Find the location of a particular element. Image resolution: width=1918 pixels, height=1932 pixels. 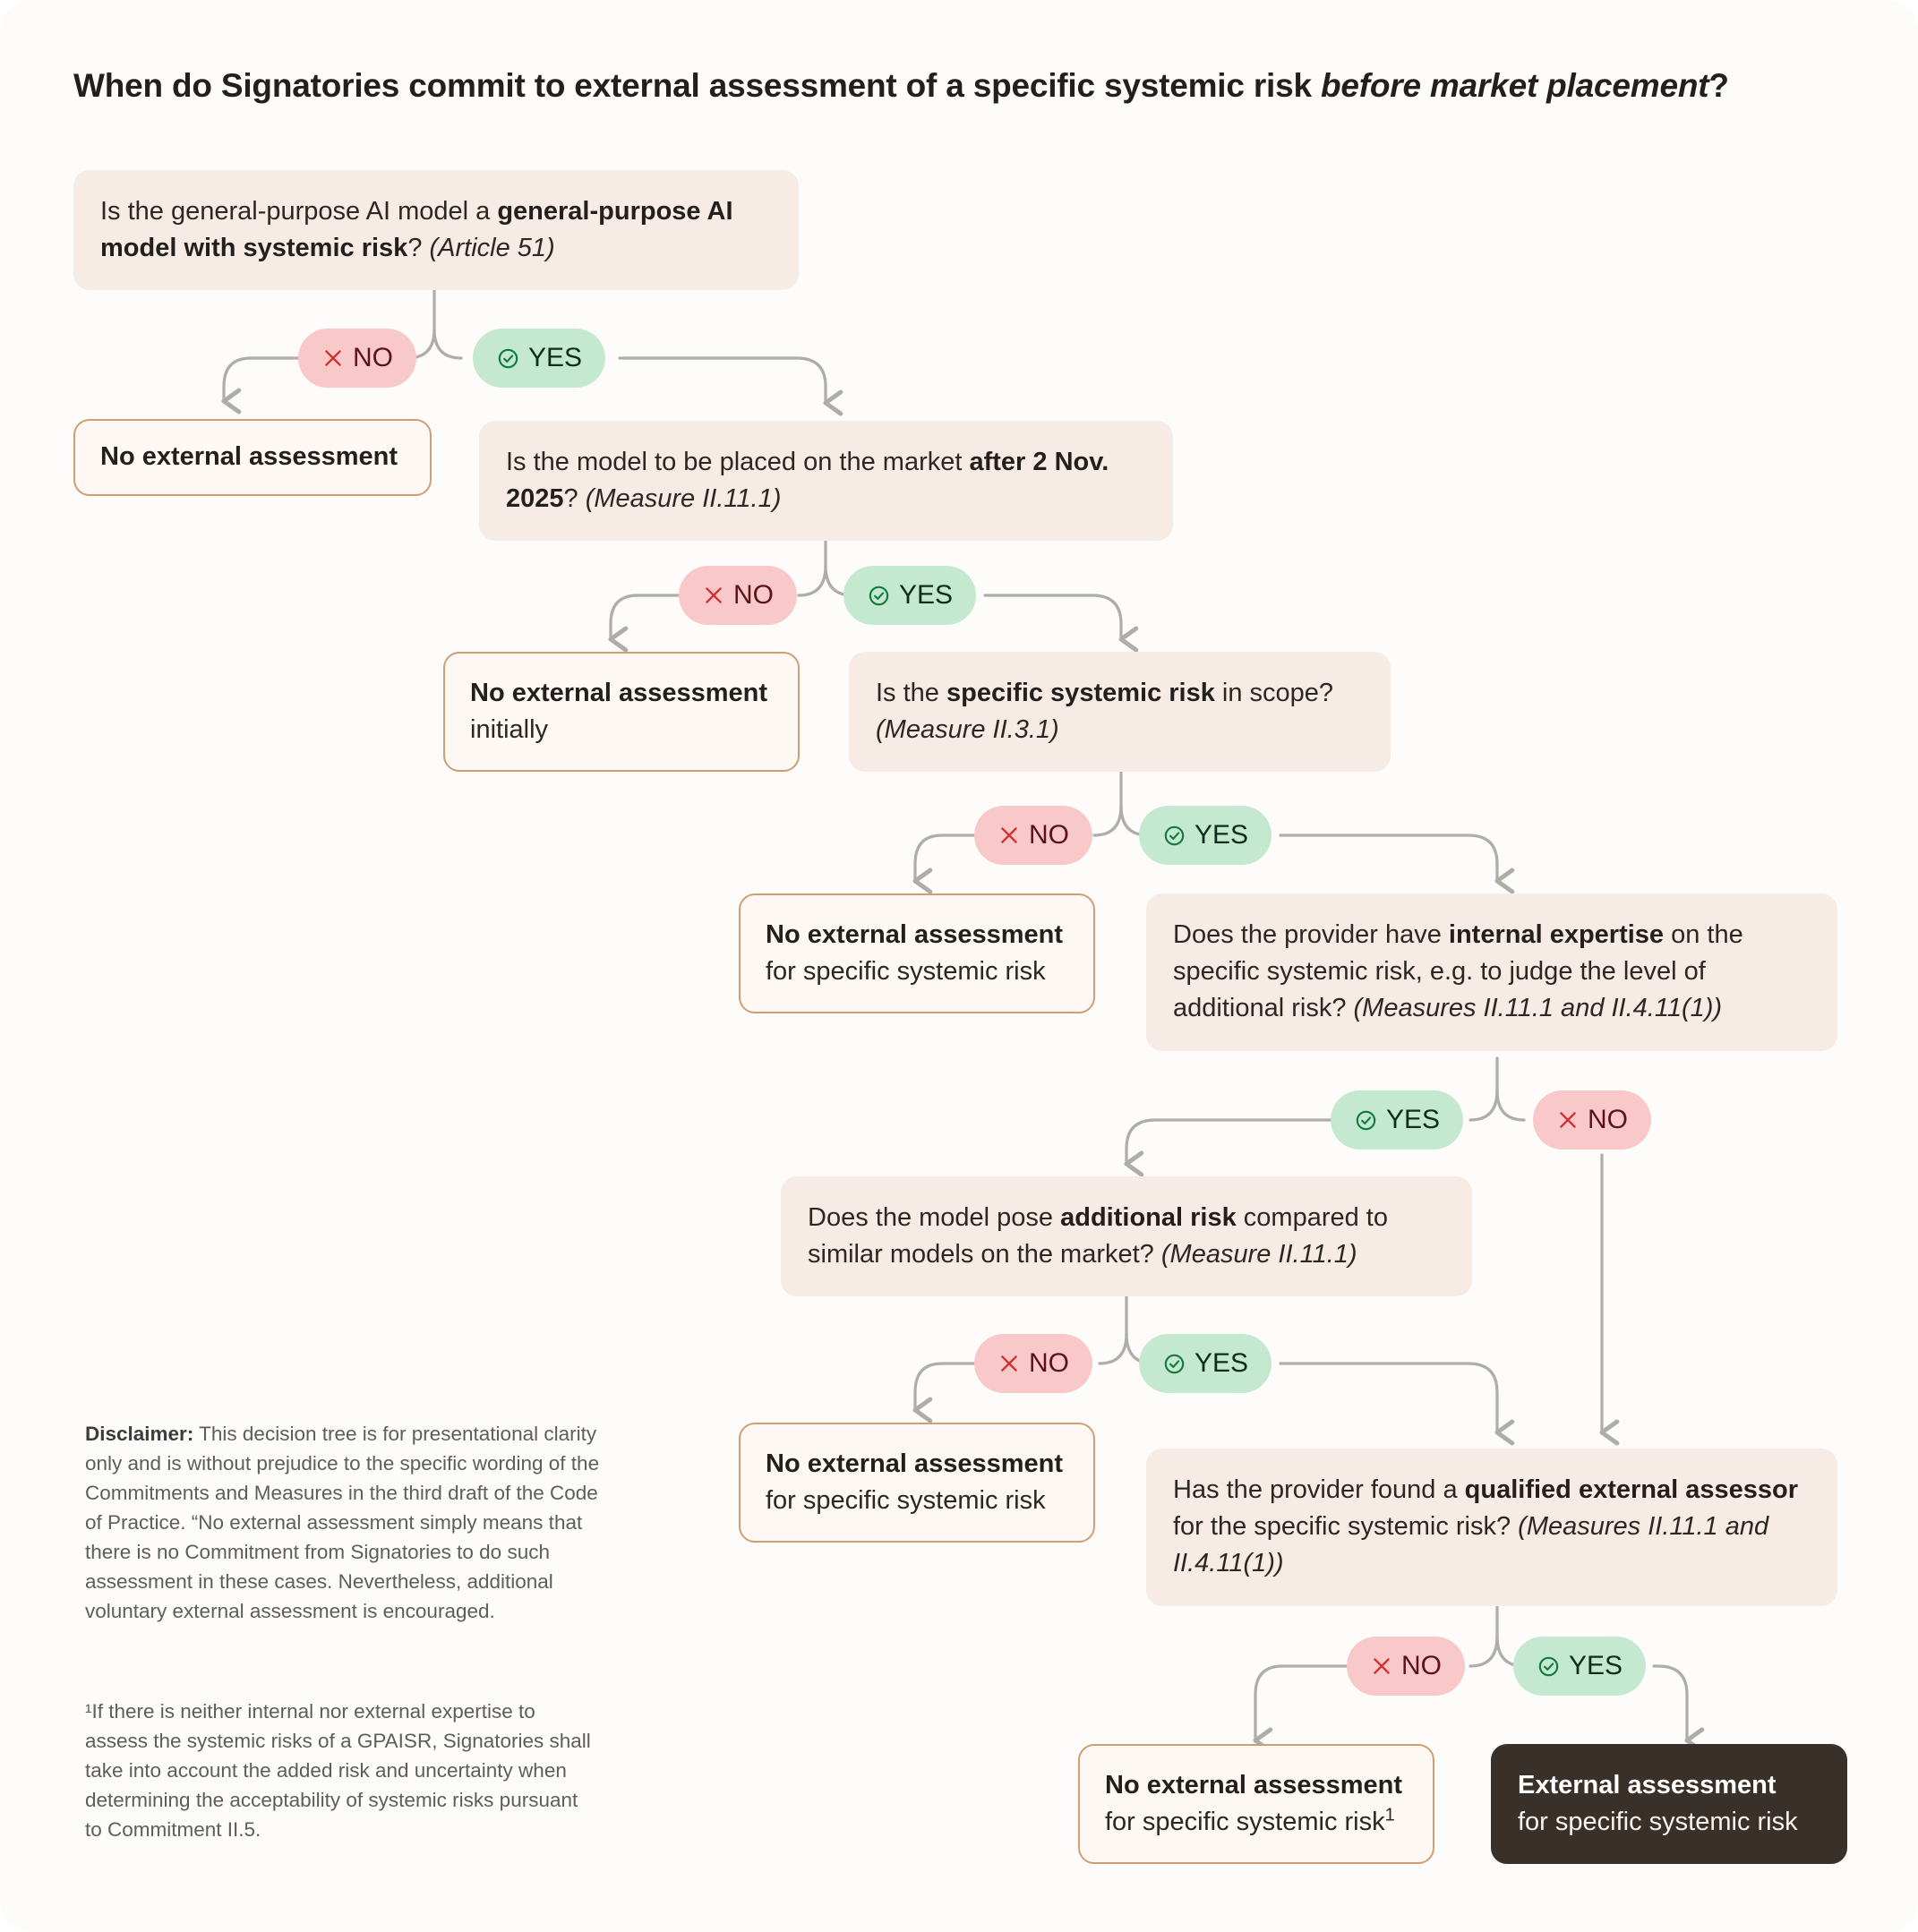

pill-yes-q6: YES is located at coordinates (1580, 1666).